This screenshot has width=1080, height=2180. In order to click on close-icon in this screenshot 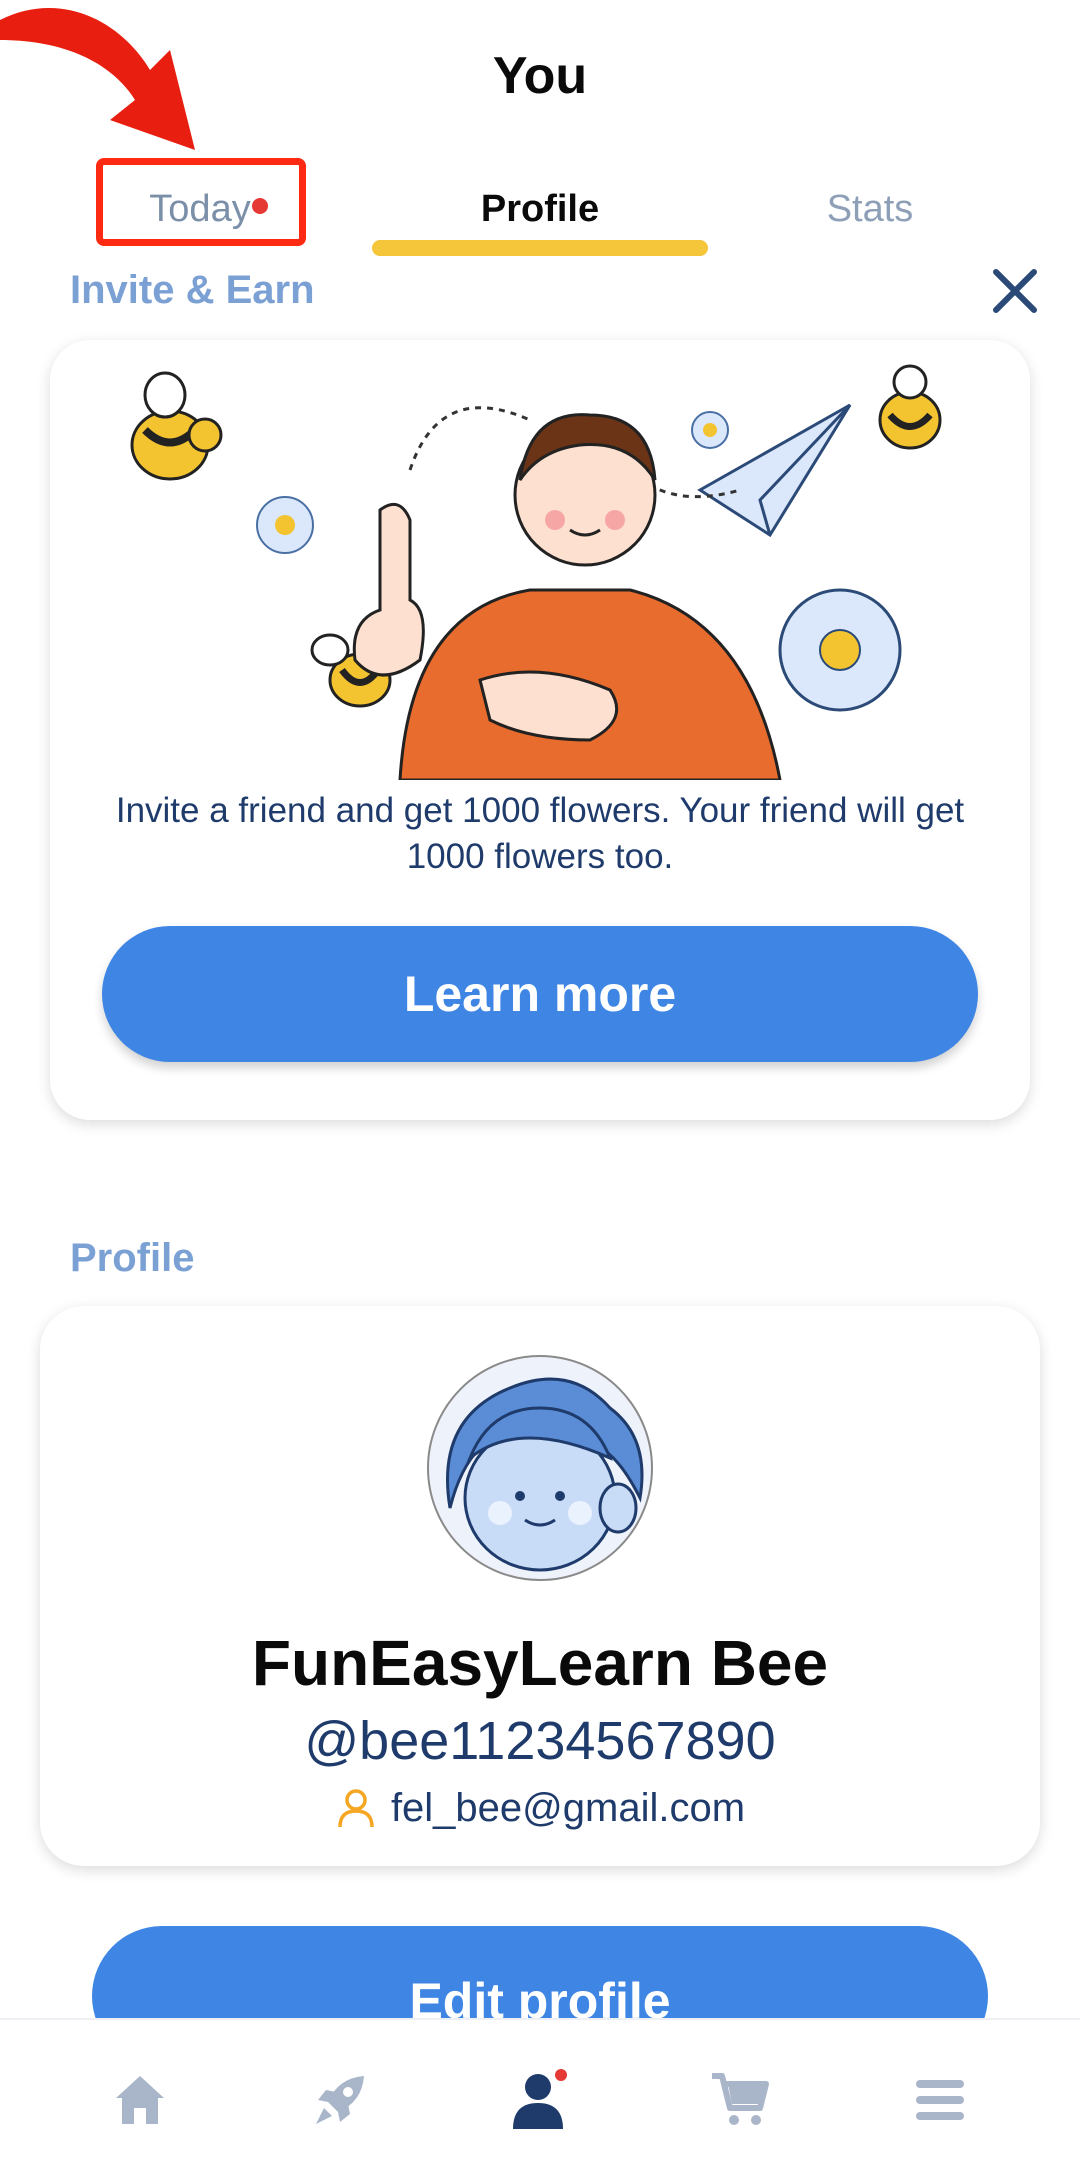, I will do `click(1015, 291)`.